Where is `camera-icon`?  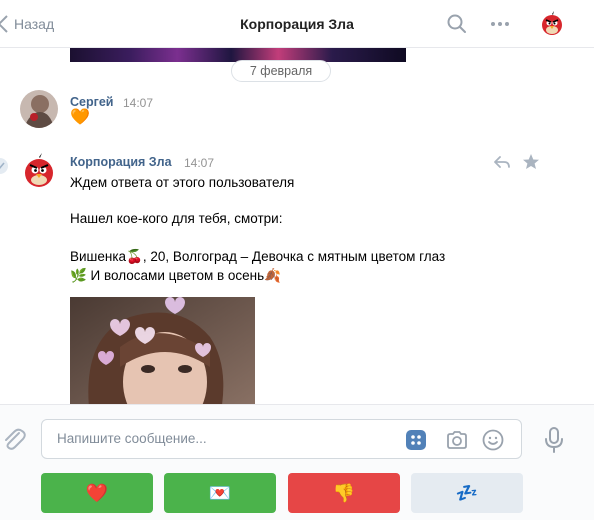 camera-icon is located at coordinates (457, 440).